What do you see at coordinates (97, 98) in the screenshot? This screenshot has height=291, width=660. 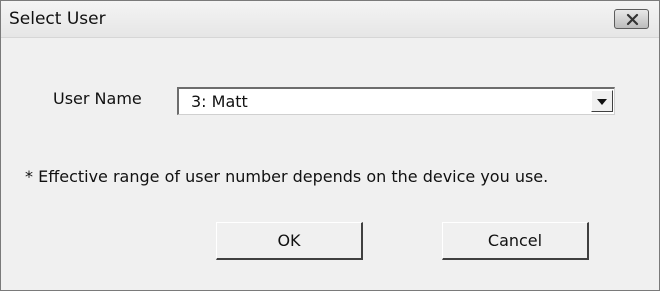 I see `user-name-label: User Name` at bounding box center [97, 98].